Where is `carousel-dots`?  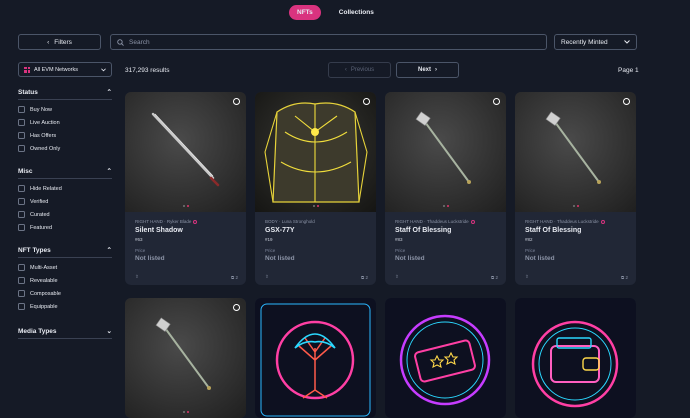 carousel-dots is located at coordinates (575, 206).